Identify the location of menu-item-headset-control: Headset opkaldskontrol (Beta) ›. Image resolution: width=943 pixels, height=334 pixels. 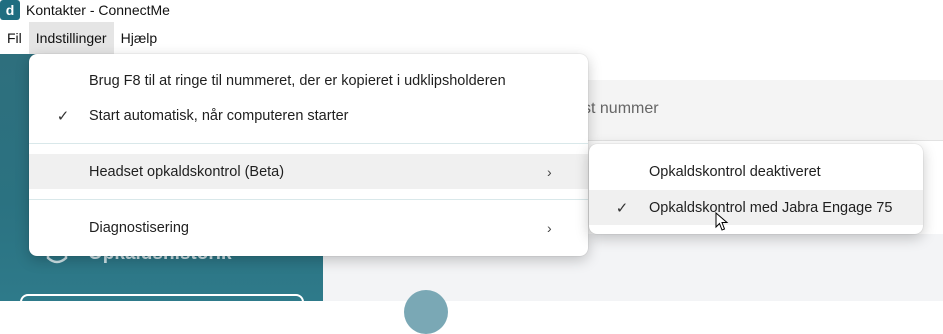
(308, 171).